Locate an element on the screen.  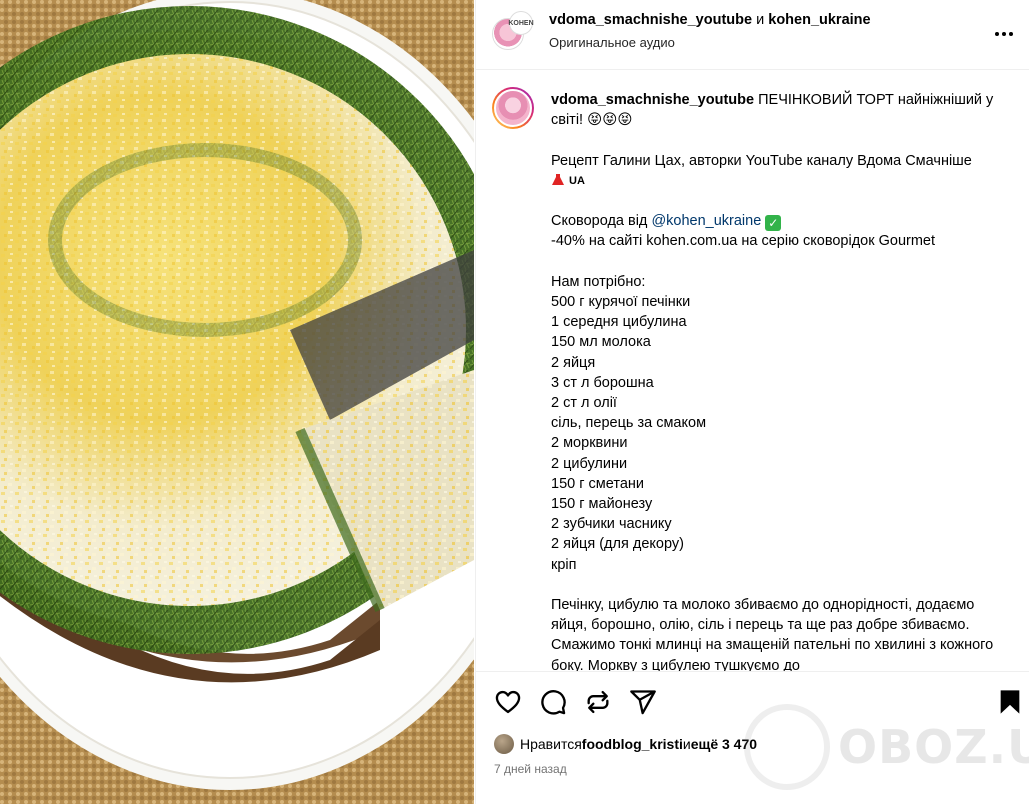
liker-avatar is located at coordinates (504, 744).